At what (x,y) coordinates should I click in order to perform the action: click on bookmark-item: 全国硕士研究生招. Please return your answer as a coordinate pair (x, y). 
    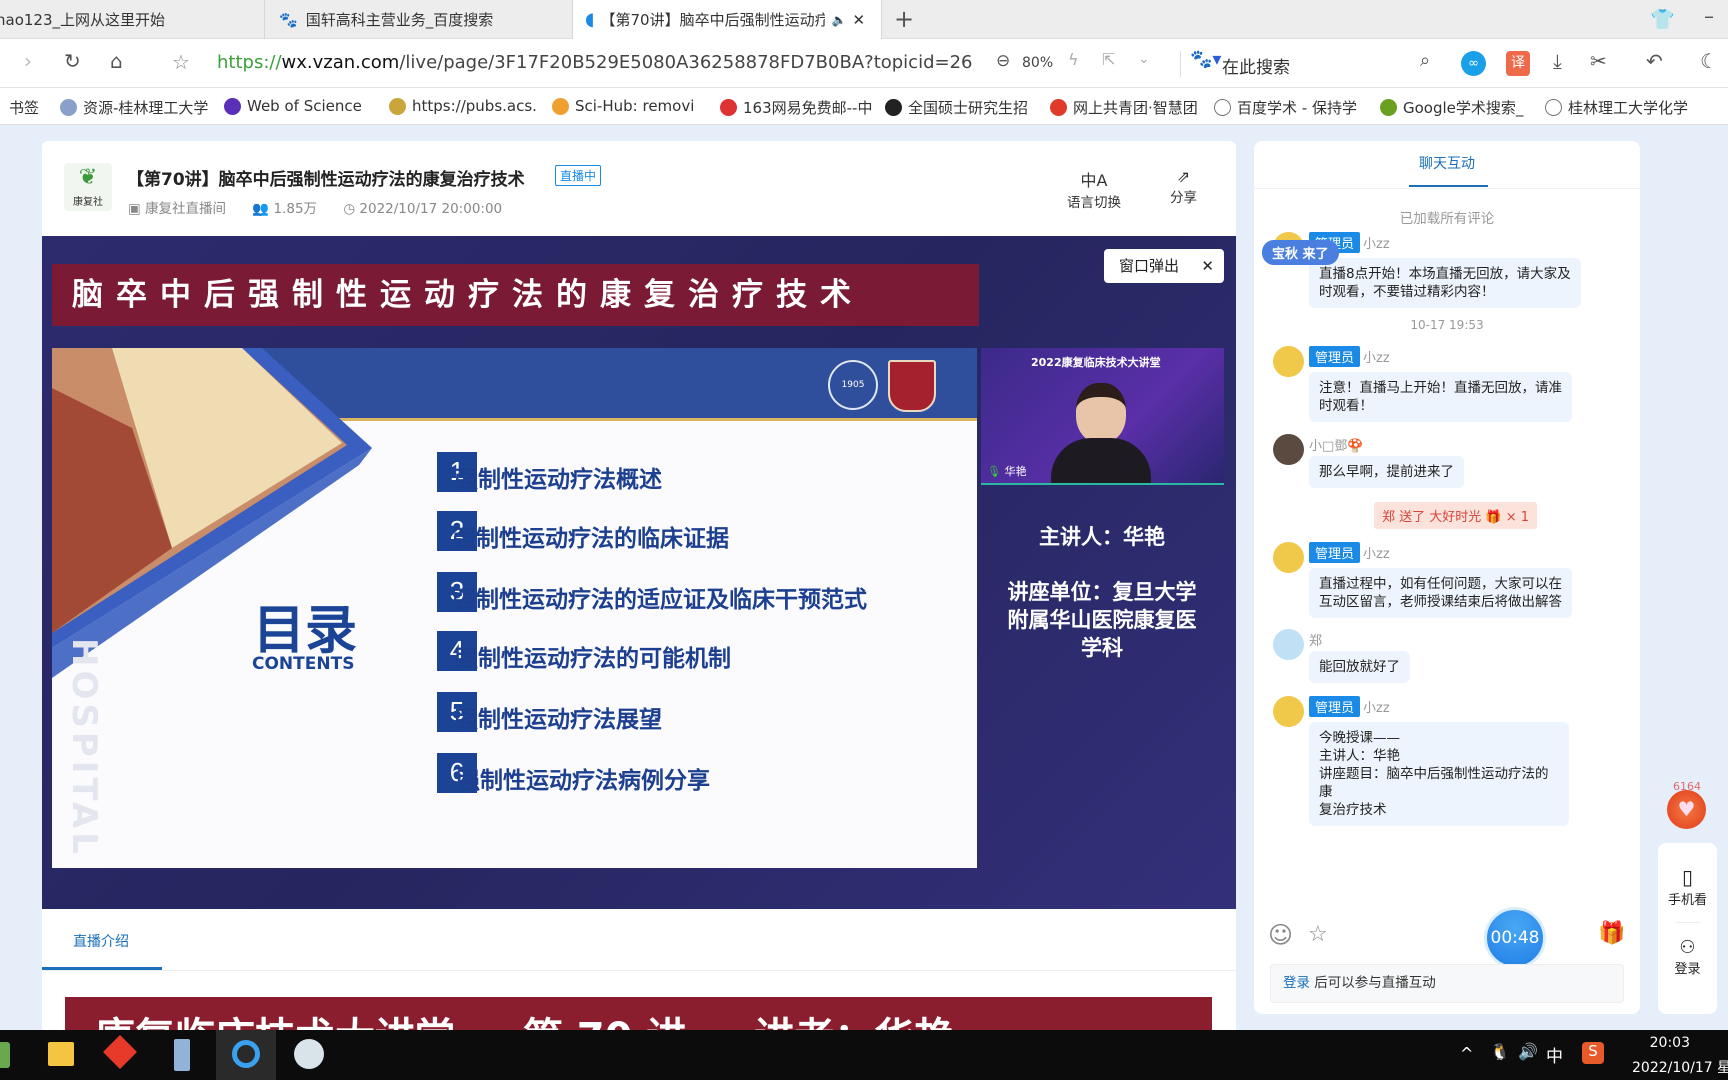
    Looking at the image, I should click on (966, 107).